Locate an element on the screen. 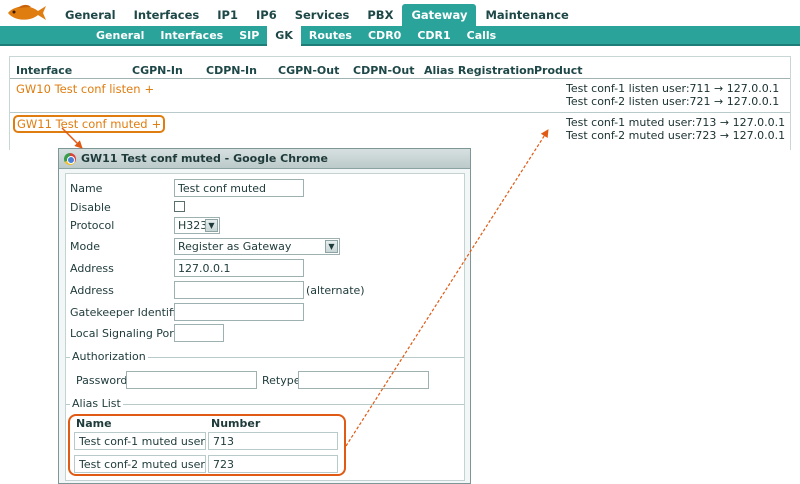 Image resolution: width=800 pixels, height=484 pixels. interface-name: GW11 Test conf muted is located at coordinates (82, 124).